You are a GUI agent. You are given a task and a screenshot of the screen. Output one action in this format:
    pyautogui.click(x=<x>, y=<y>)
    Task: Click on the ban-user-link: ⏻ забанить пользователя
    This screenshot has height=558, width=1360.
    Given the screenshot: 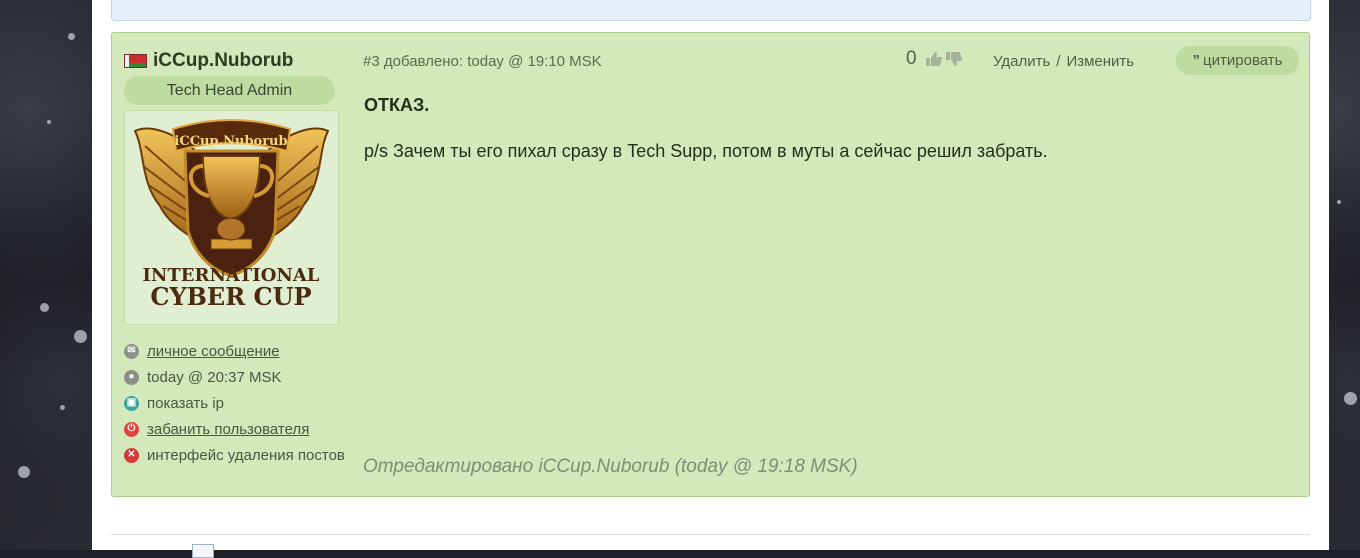 What is the action you would take?
    pyautogui.click(x=234, y=429)
    